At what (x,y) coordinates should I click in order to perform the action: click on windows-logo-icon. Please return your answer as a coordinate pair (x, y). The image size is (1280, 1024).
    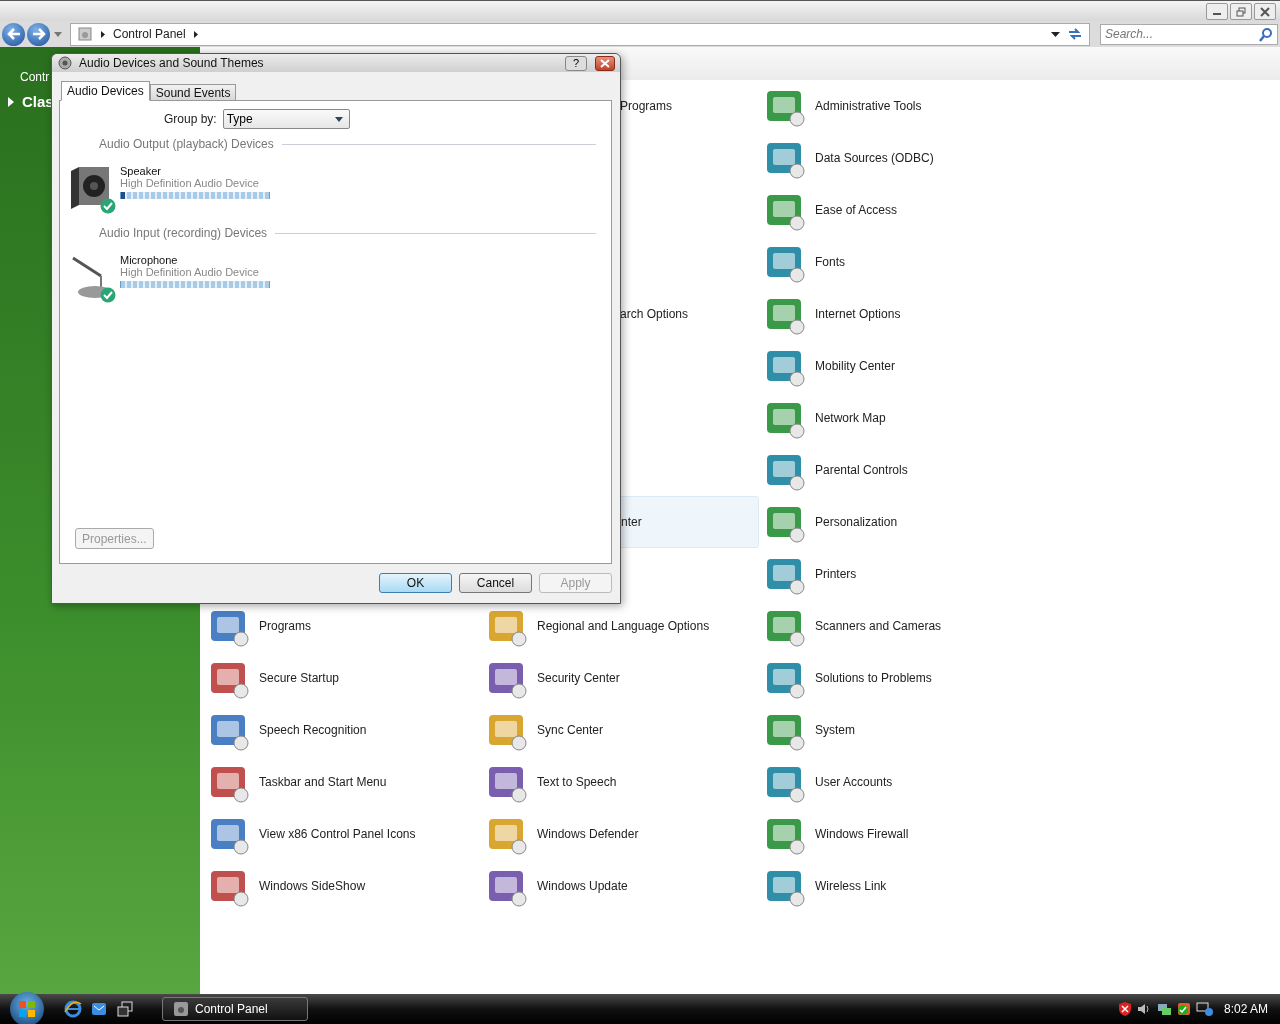
    Looking at the image, I should click on (27, 1009).